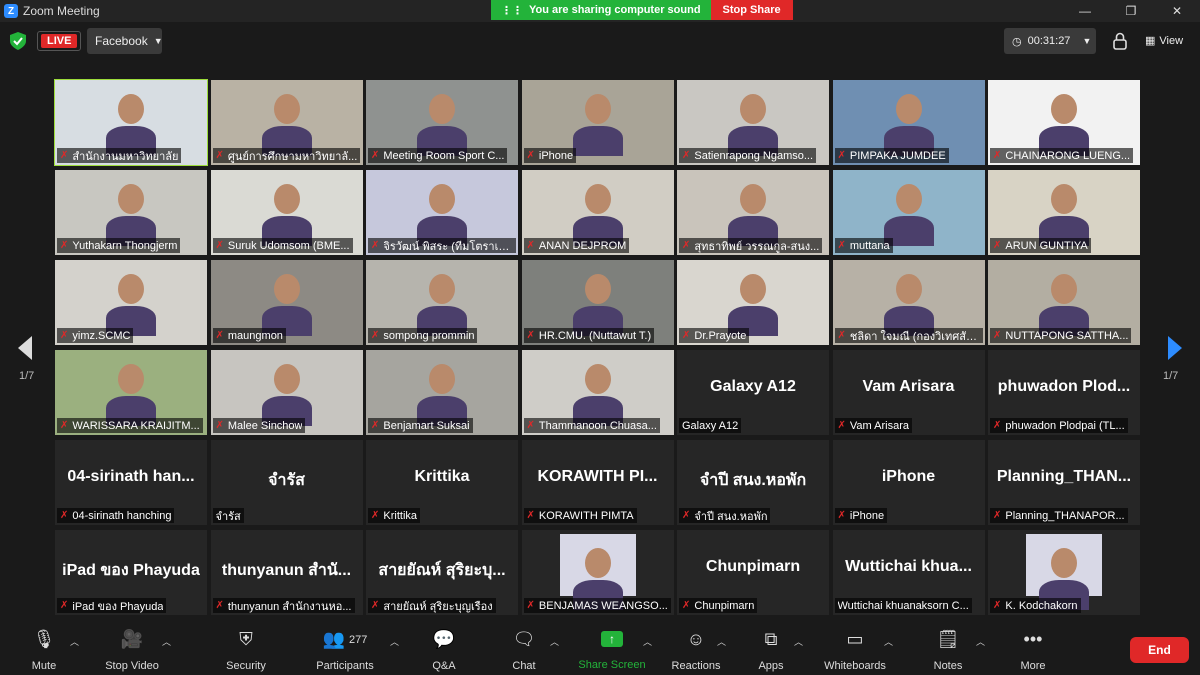 Image resolution: width=1200 pixels, height=675 pixels. What do you see at coordinates (1159, 650) in the screenshot?
I see `end-meeting-button: End` at bounding box center [1159, 650].